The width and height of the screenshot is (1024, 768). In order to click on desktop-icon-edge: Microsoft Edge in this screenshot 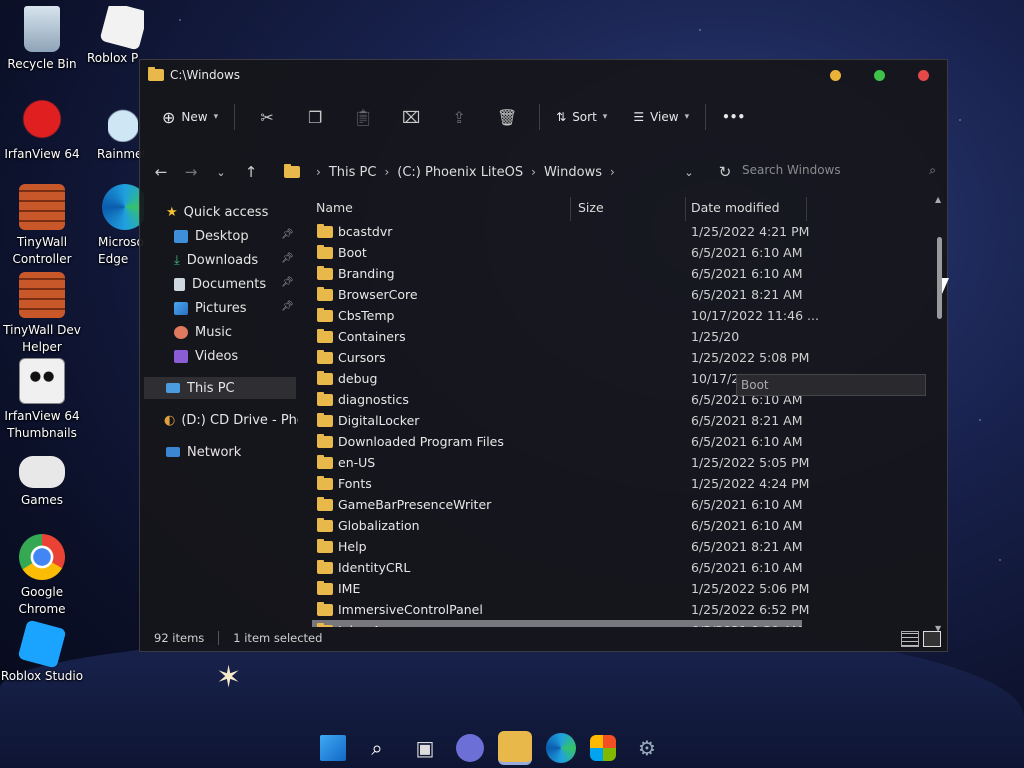, I will do `click(118, 226)`.